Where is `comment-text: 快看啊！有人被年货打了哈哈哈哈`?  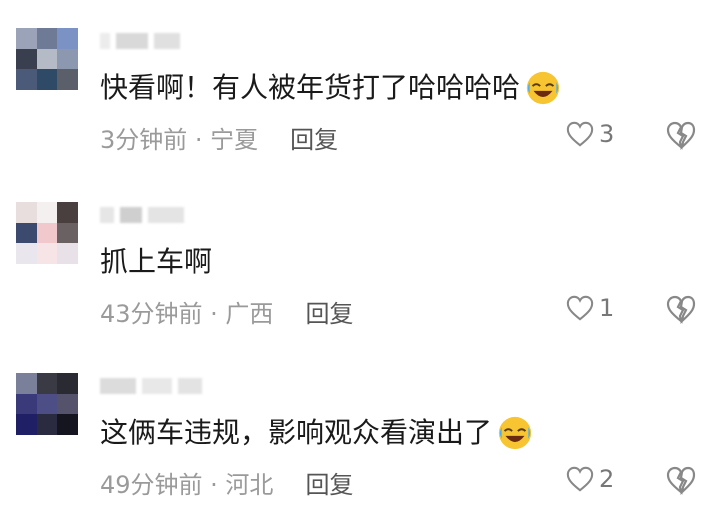
comment-text: 快看啊！有人被年货打了哈哈哈哈 is located at coordinates (331, 88).